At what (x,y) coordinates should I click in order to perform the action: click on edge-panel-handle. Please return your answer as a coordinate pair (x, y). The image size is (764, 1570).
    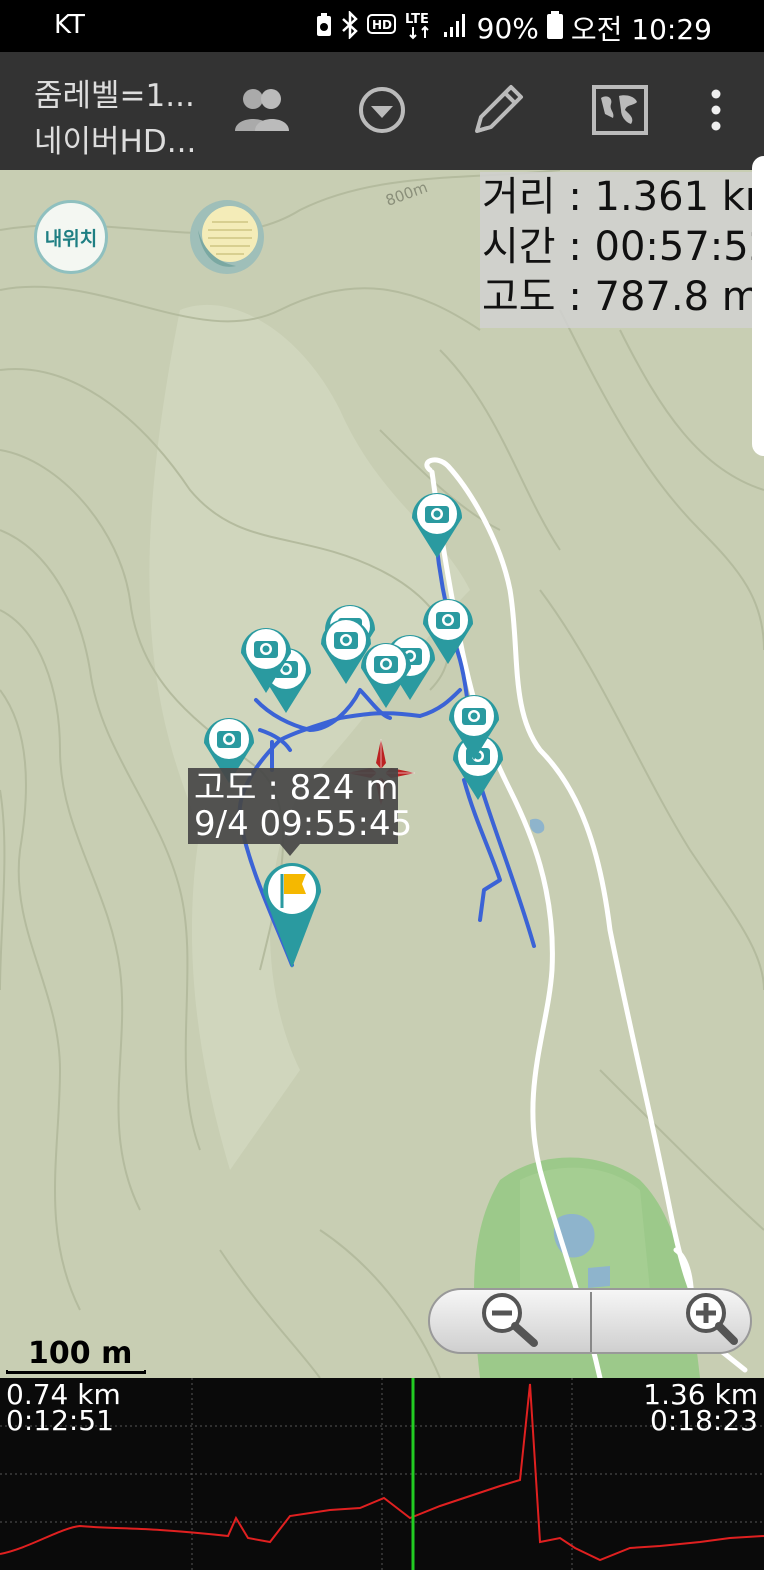
    Looking at the image, I should click on (758, 306).